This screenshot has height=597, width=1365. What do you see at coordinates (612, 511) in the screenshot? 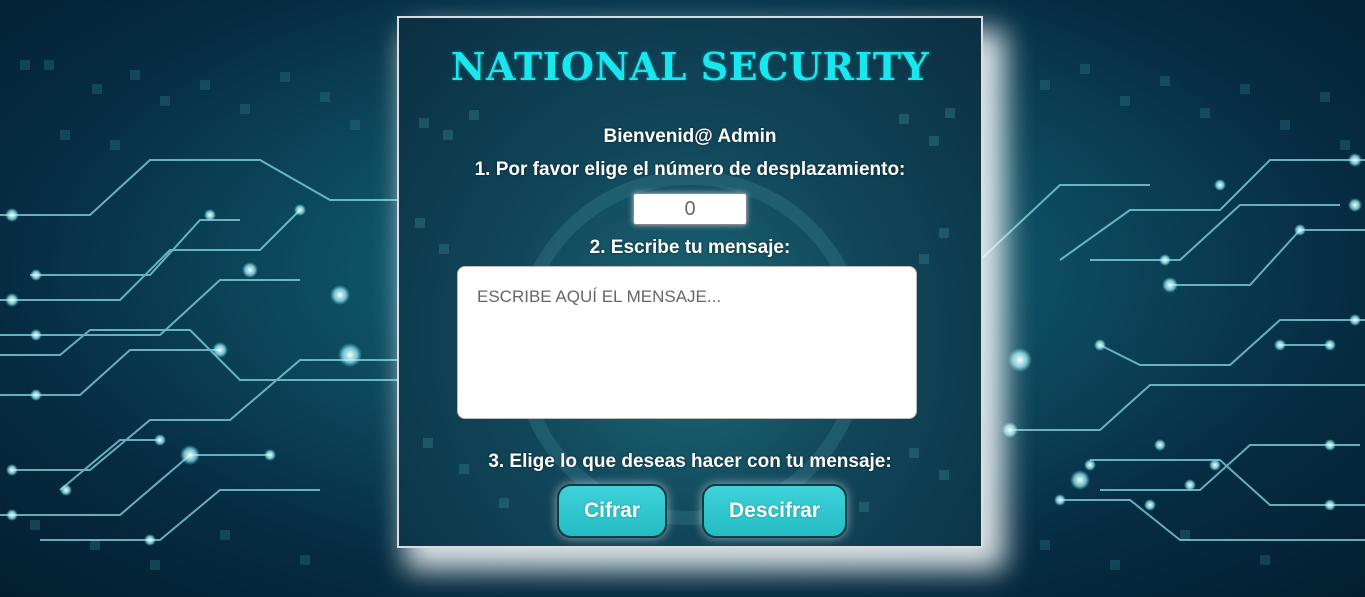
I see `cipher-button: Cifrar` at bounding box center [612, 511].